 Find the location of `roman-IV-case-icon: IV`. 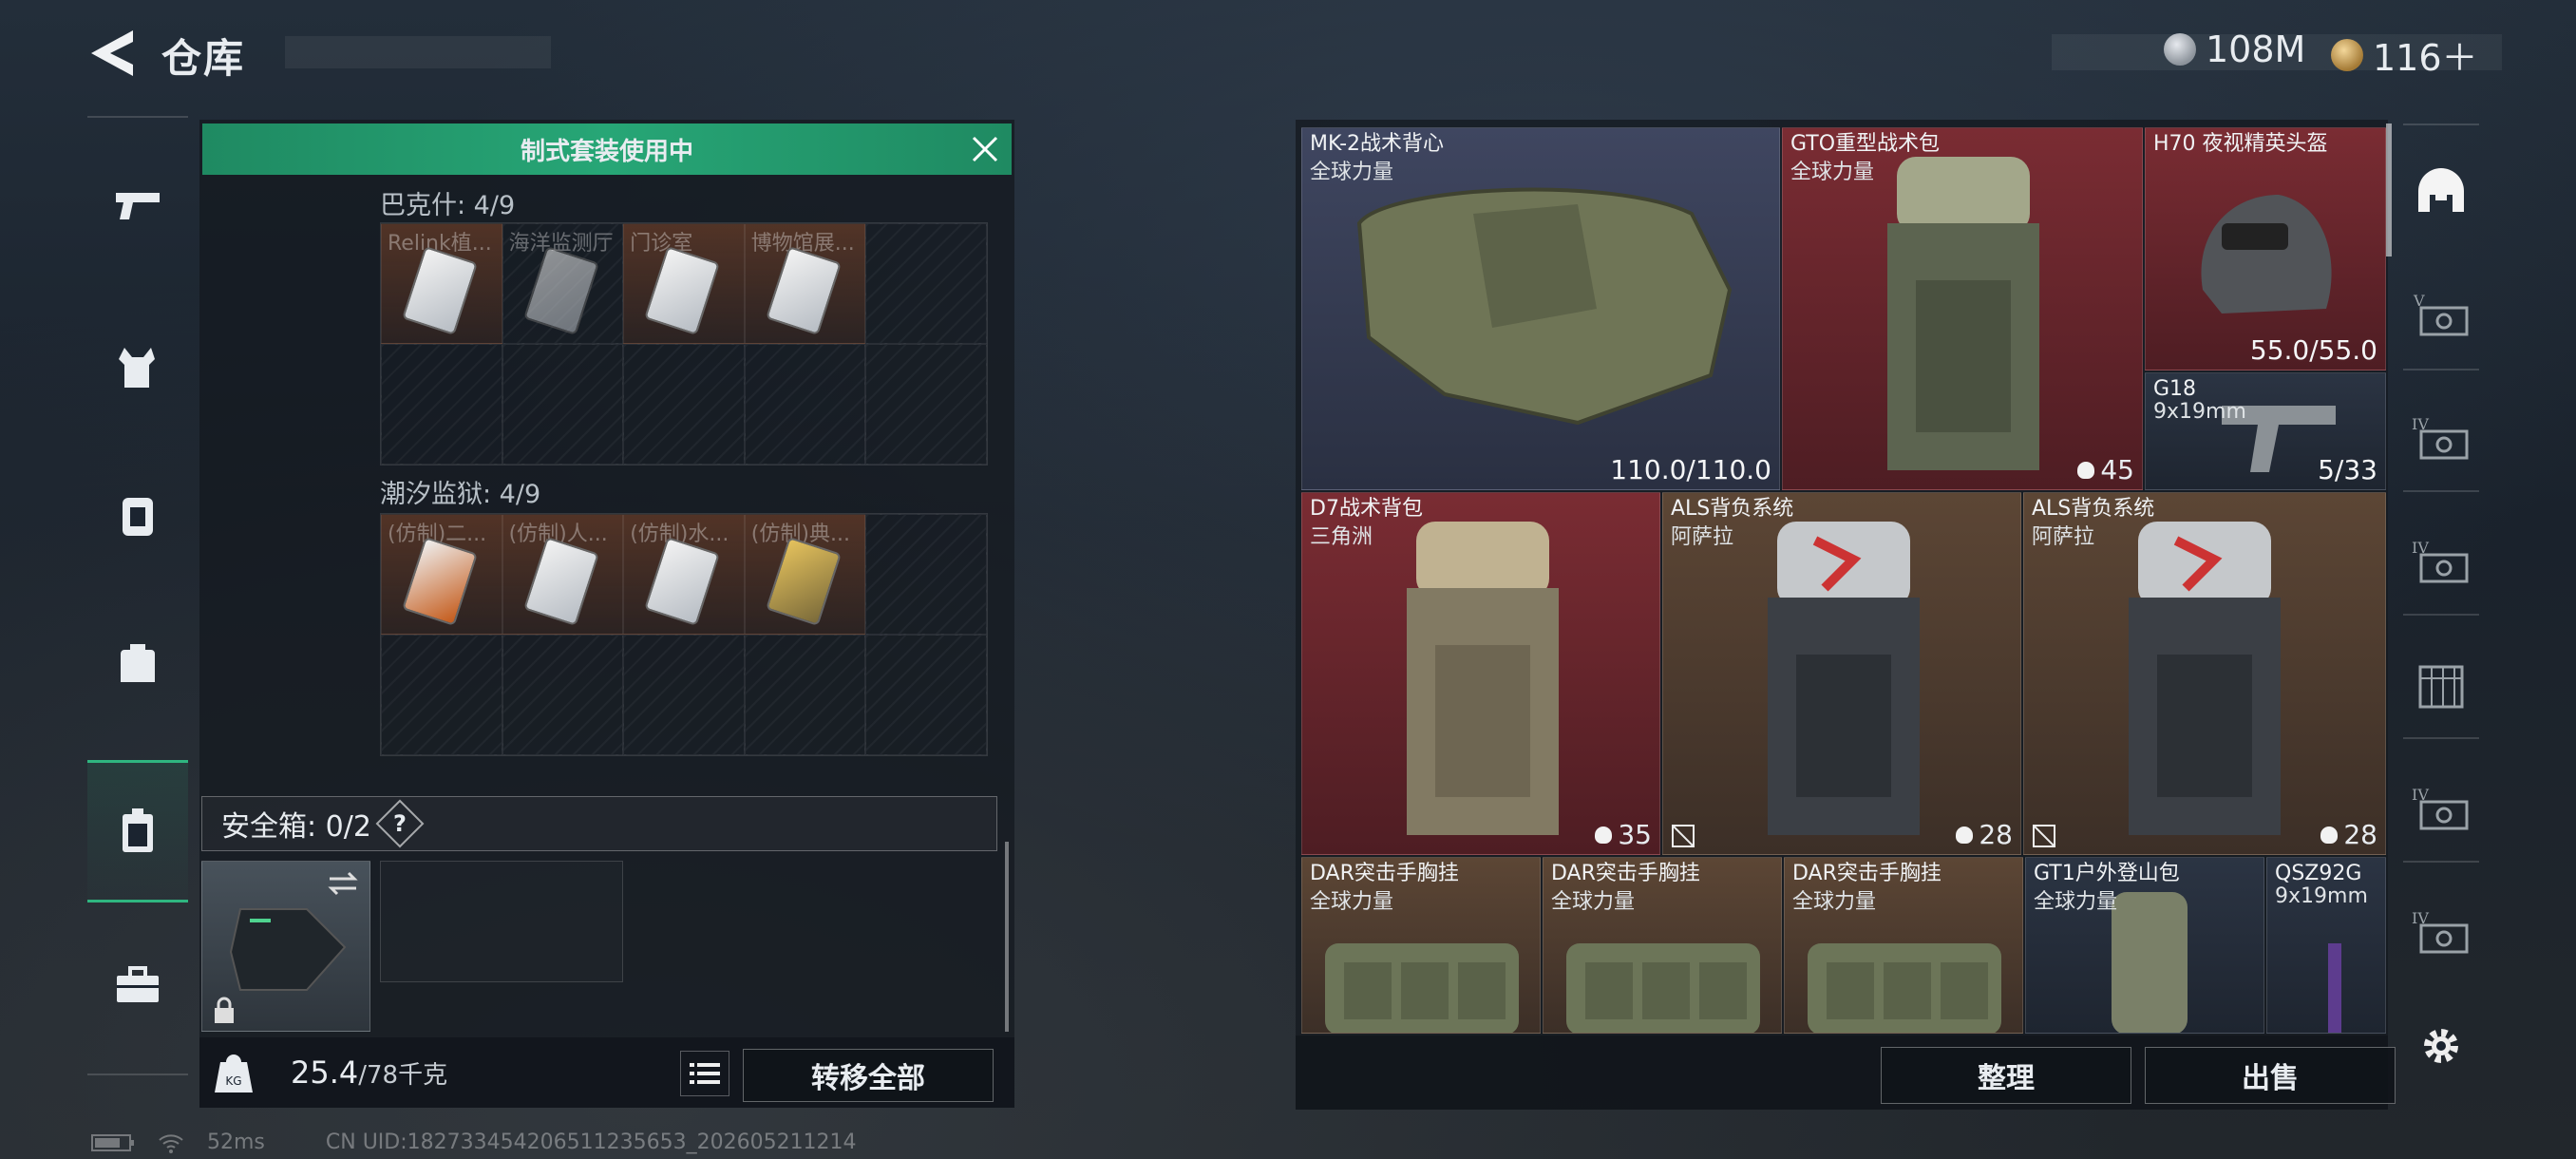

roman-IV-case-icon: IV is located at coordinates (2440, 561).